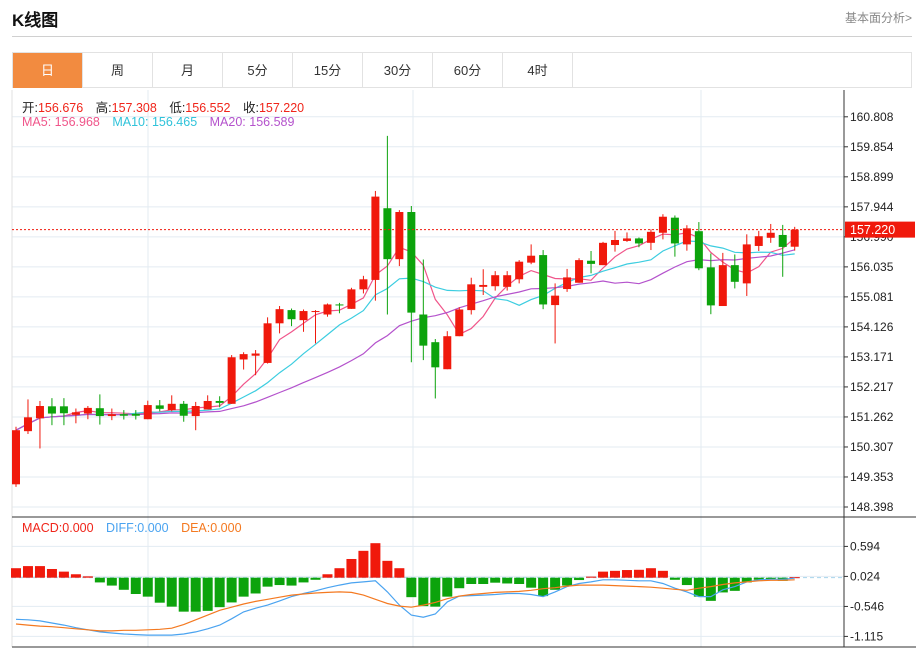 Image resolution: width=916 pixels, height=648 pixels. What do you see at coordinates (872, 507) in the screenshot?
I see `price-tick-label: 148.398` at bounding box center [872, 507].